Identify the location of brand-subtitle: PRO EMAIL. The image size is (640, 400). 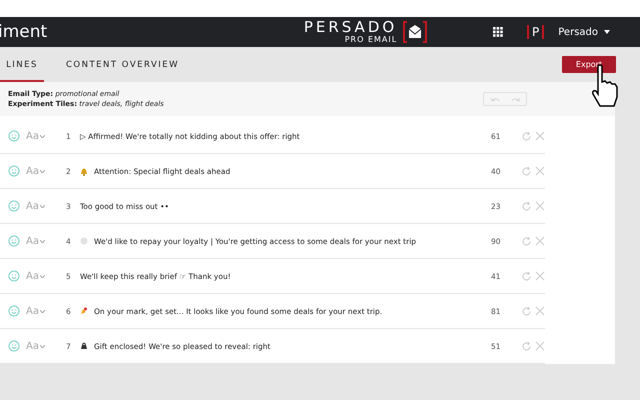
(371, 39).